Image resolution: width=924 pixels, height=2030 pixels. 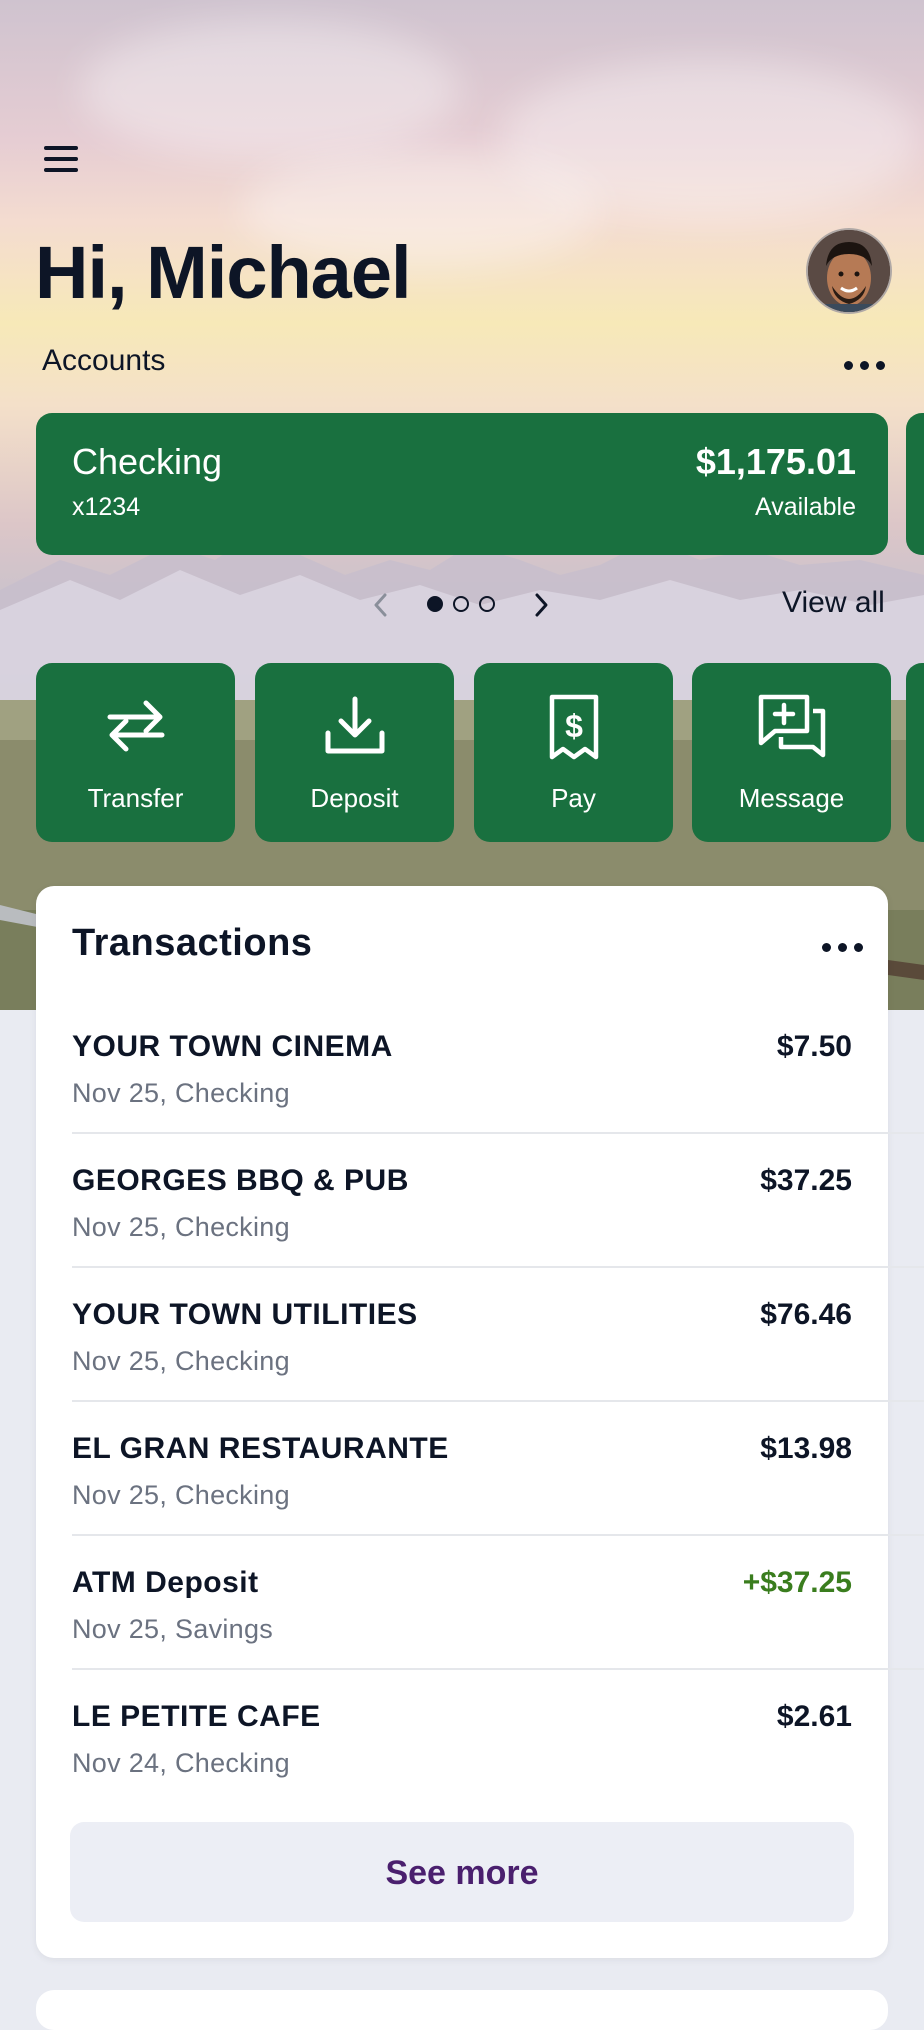 I want to click on account-card-checking: Checking x1234 $1,175.01 Available, so click(x=462, y=484).